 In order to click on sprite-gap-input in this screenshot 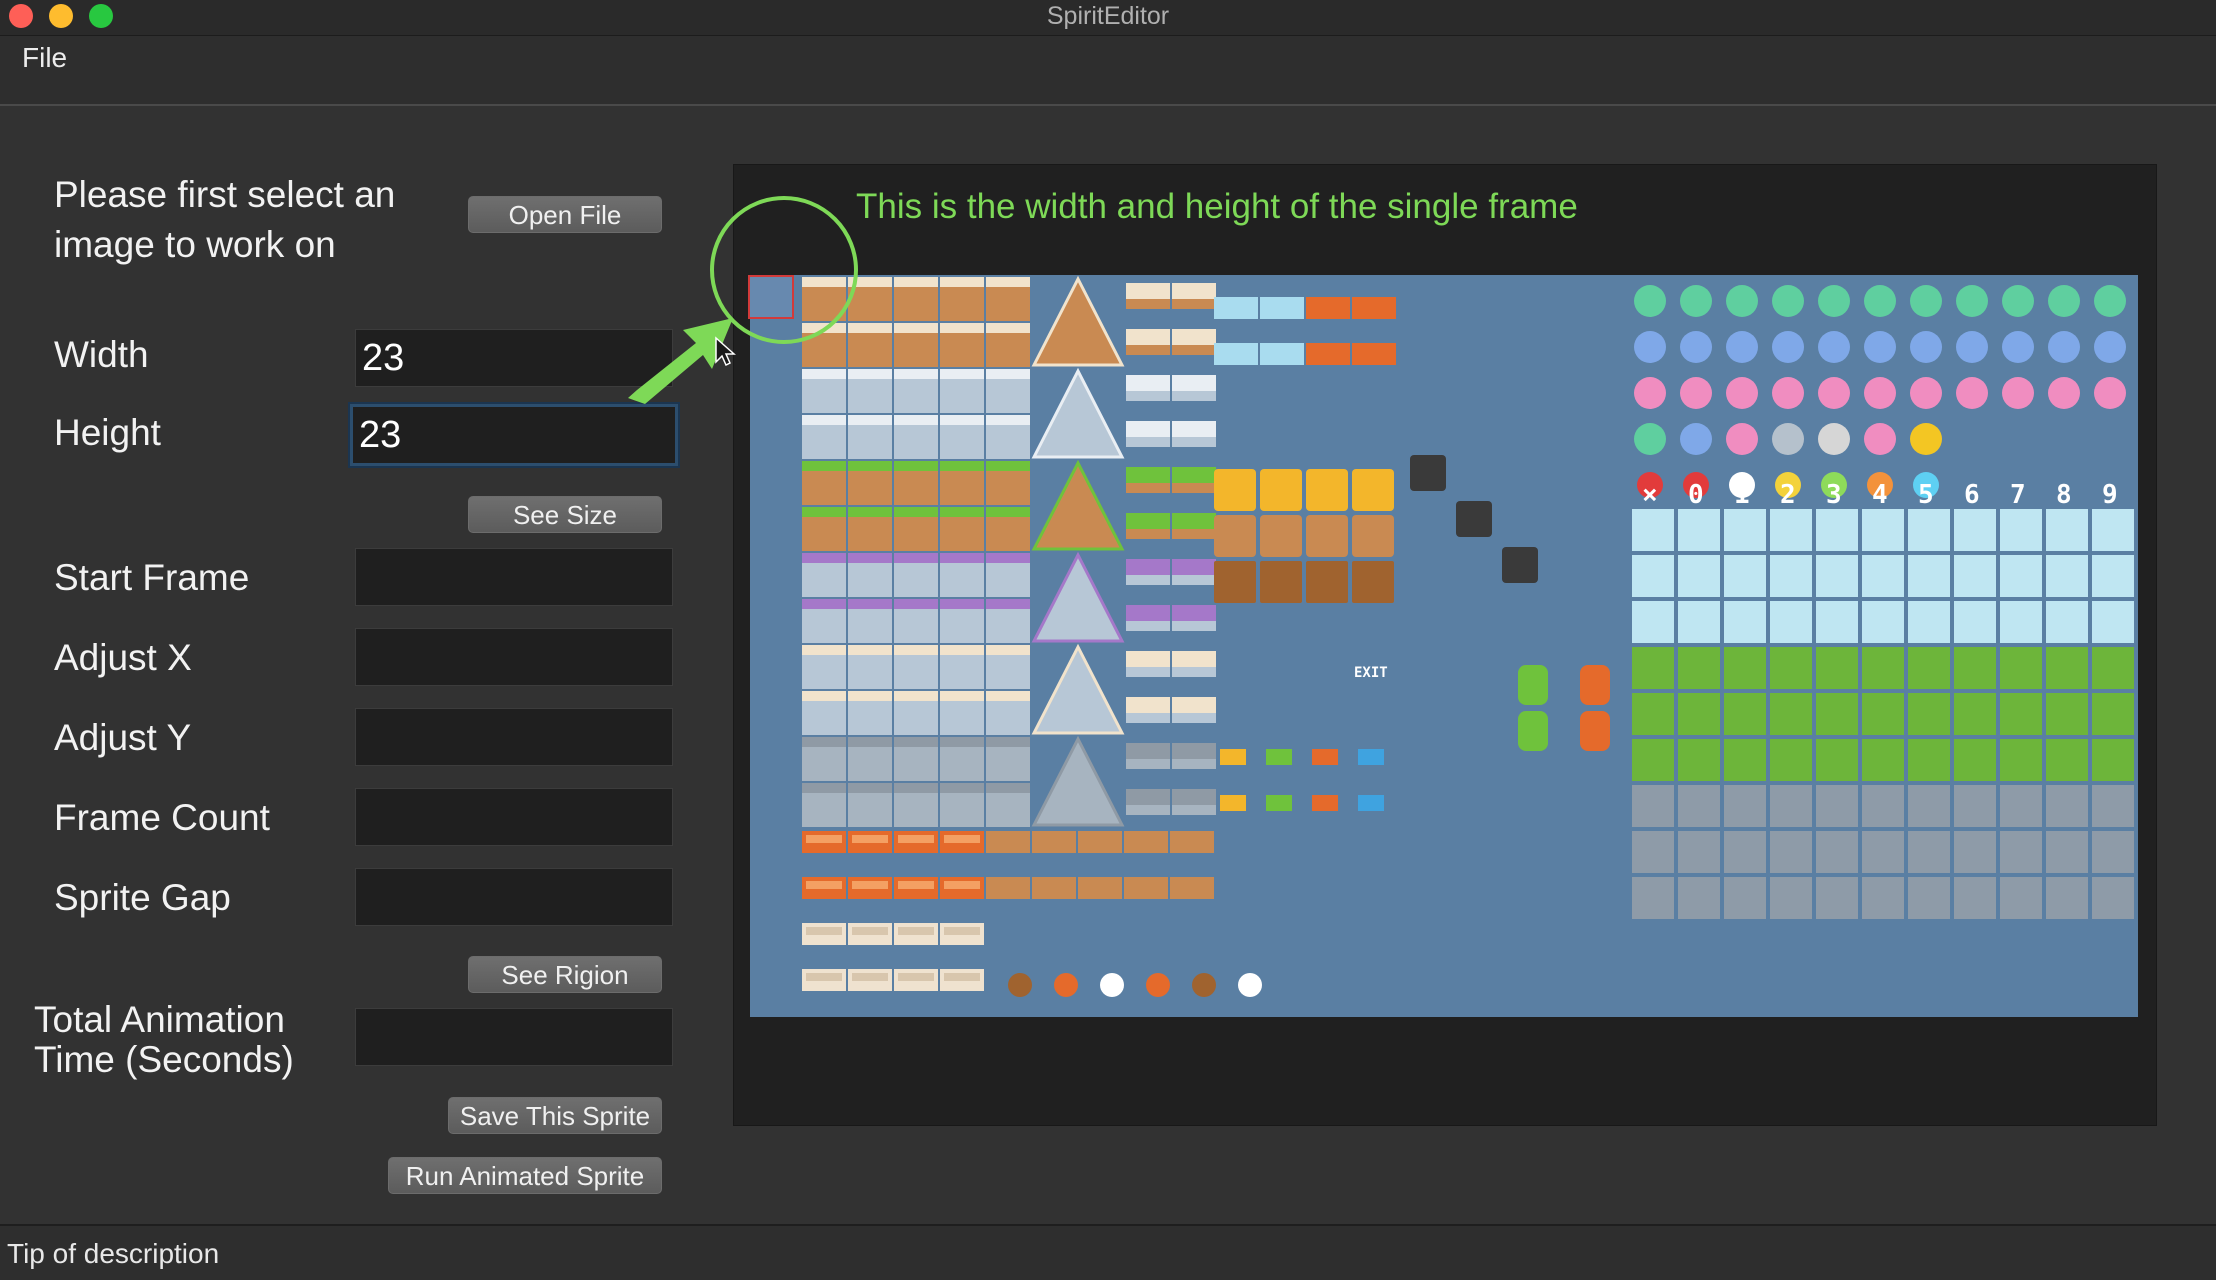, I will do `click(514, 897)`.